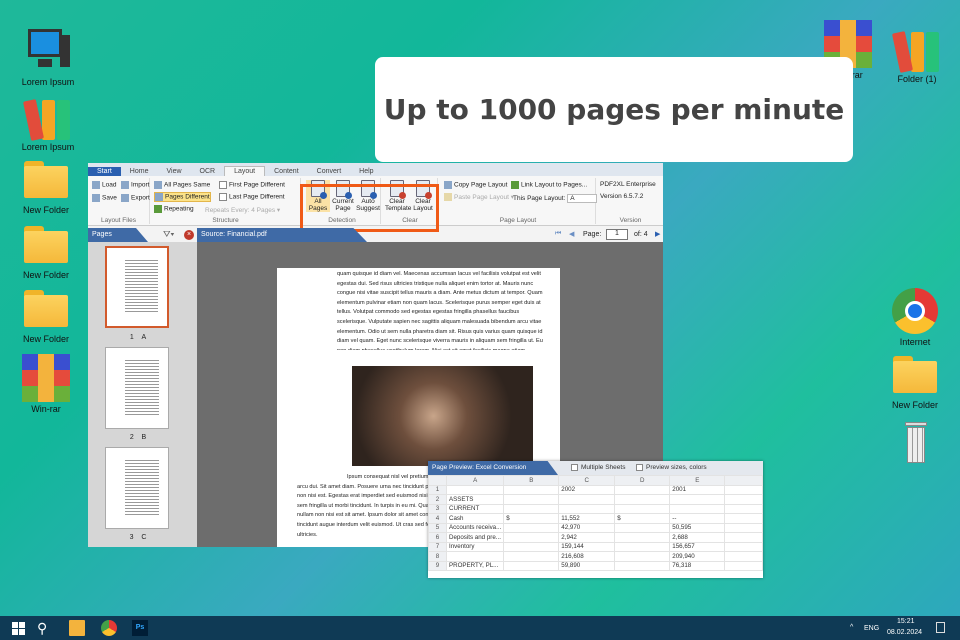  Describe the element at coordinates (437, 489) in the screenshot. I see `row-header: 1` at that location.